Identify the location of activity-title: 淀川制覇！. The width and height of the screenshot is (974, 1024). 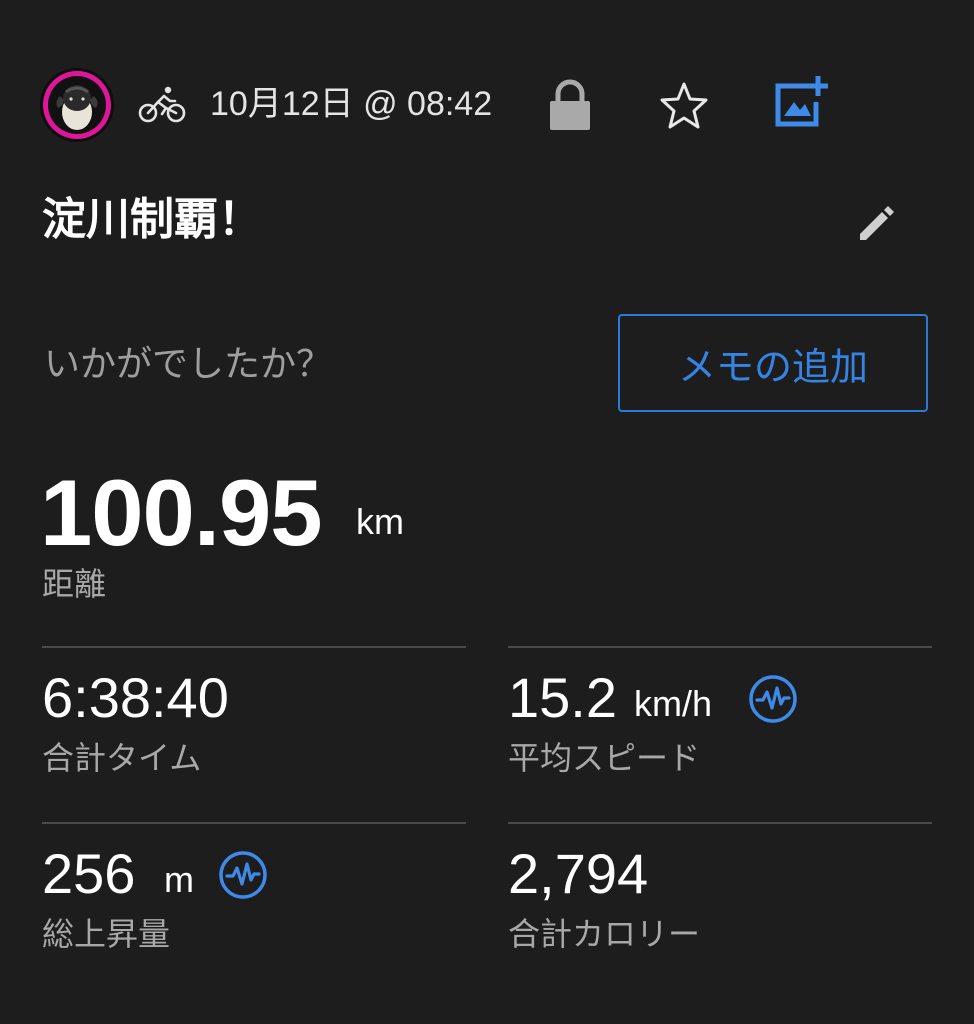
(152, 219).